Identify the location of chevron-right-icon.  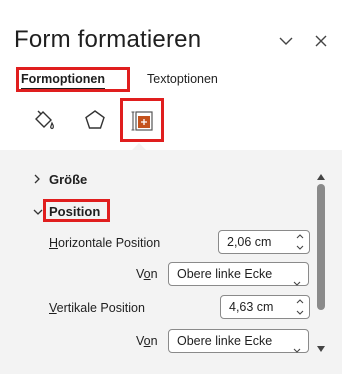
(38, 180).